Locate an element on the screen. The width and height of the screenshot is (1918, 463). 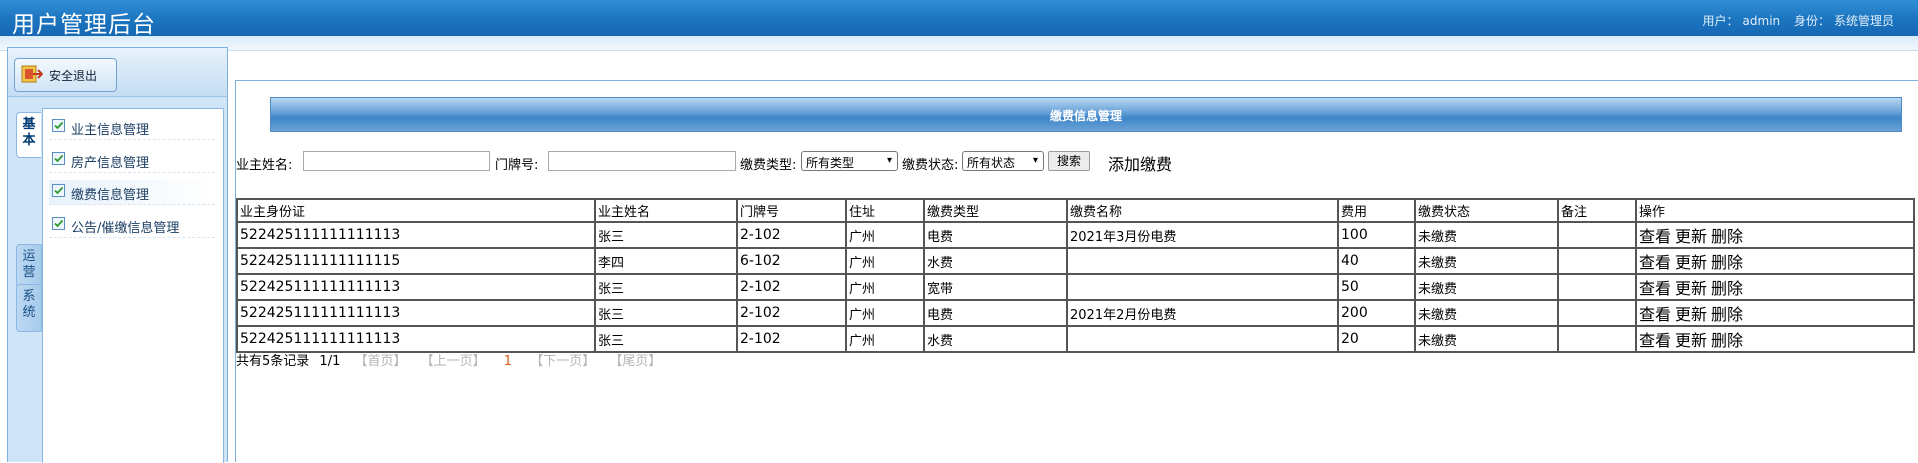
cell-amount: 200 is located at coordinates (1376, 313).